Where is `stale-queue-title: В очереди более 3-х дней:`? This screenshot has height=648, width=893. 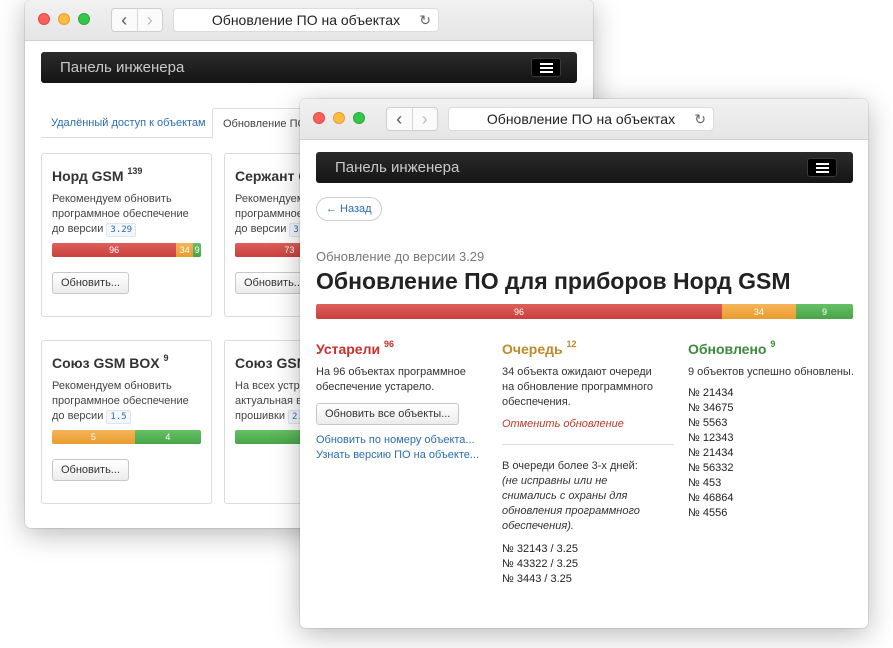
stale-queue-title: В очереди более 3-х дней: is located at coordinates (570, 466).